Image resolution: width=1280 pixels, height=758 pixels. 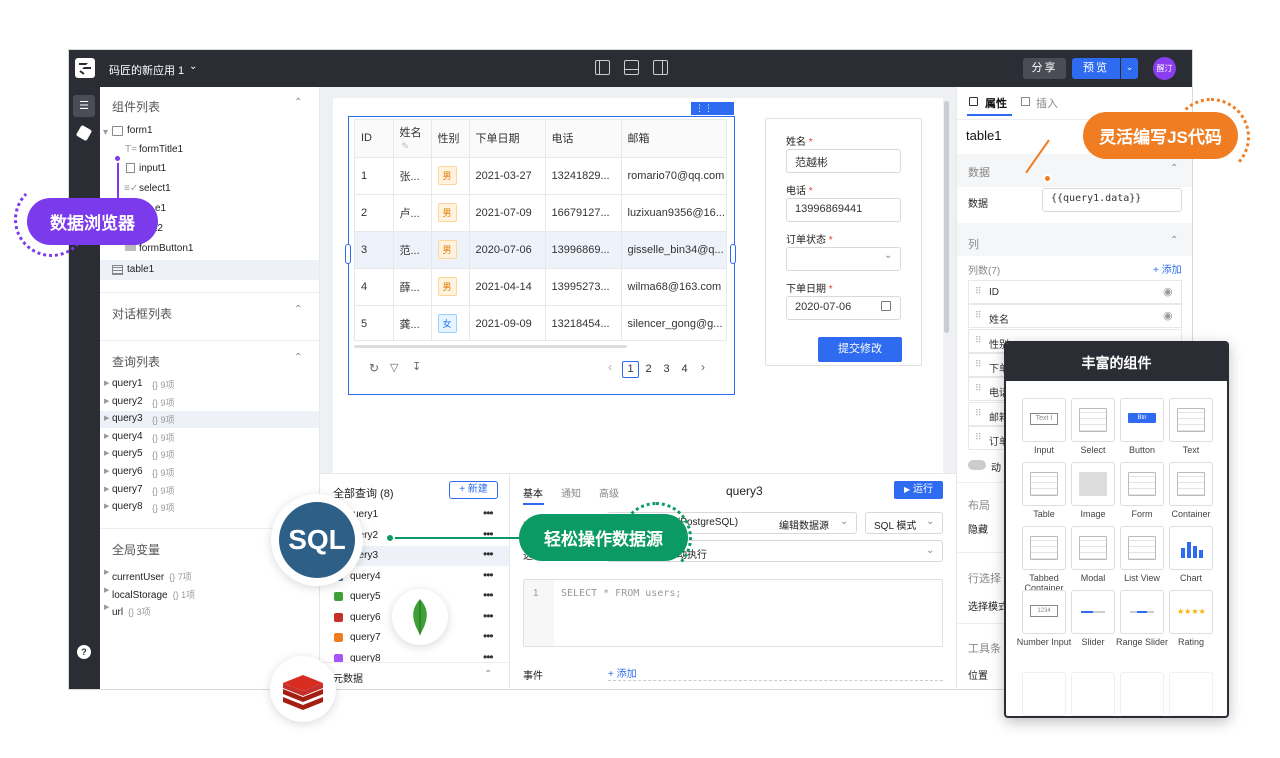 I want to click on input-icon: Text I, so click(x=1044, y=420).